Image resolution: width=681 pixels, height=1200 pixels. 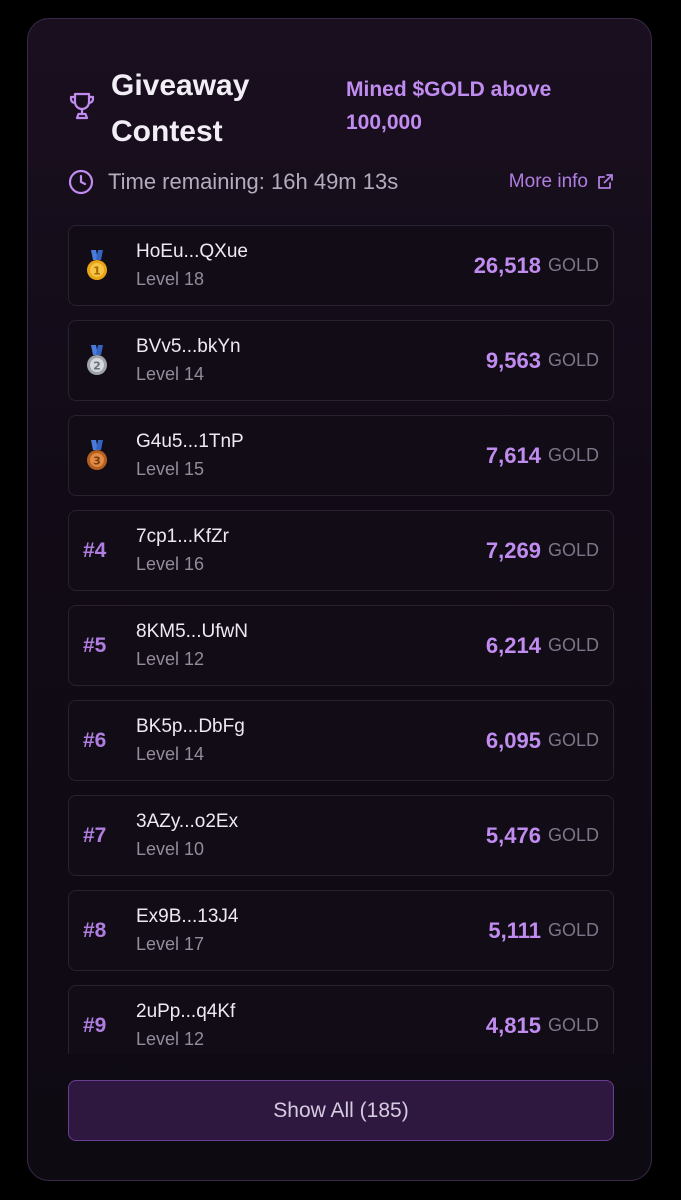 I want to click on gold-medal-icon: 1, so click(x=97, y=265).